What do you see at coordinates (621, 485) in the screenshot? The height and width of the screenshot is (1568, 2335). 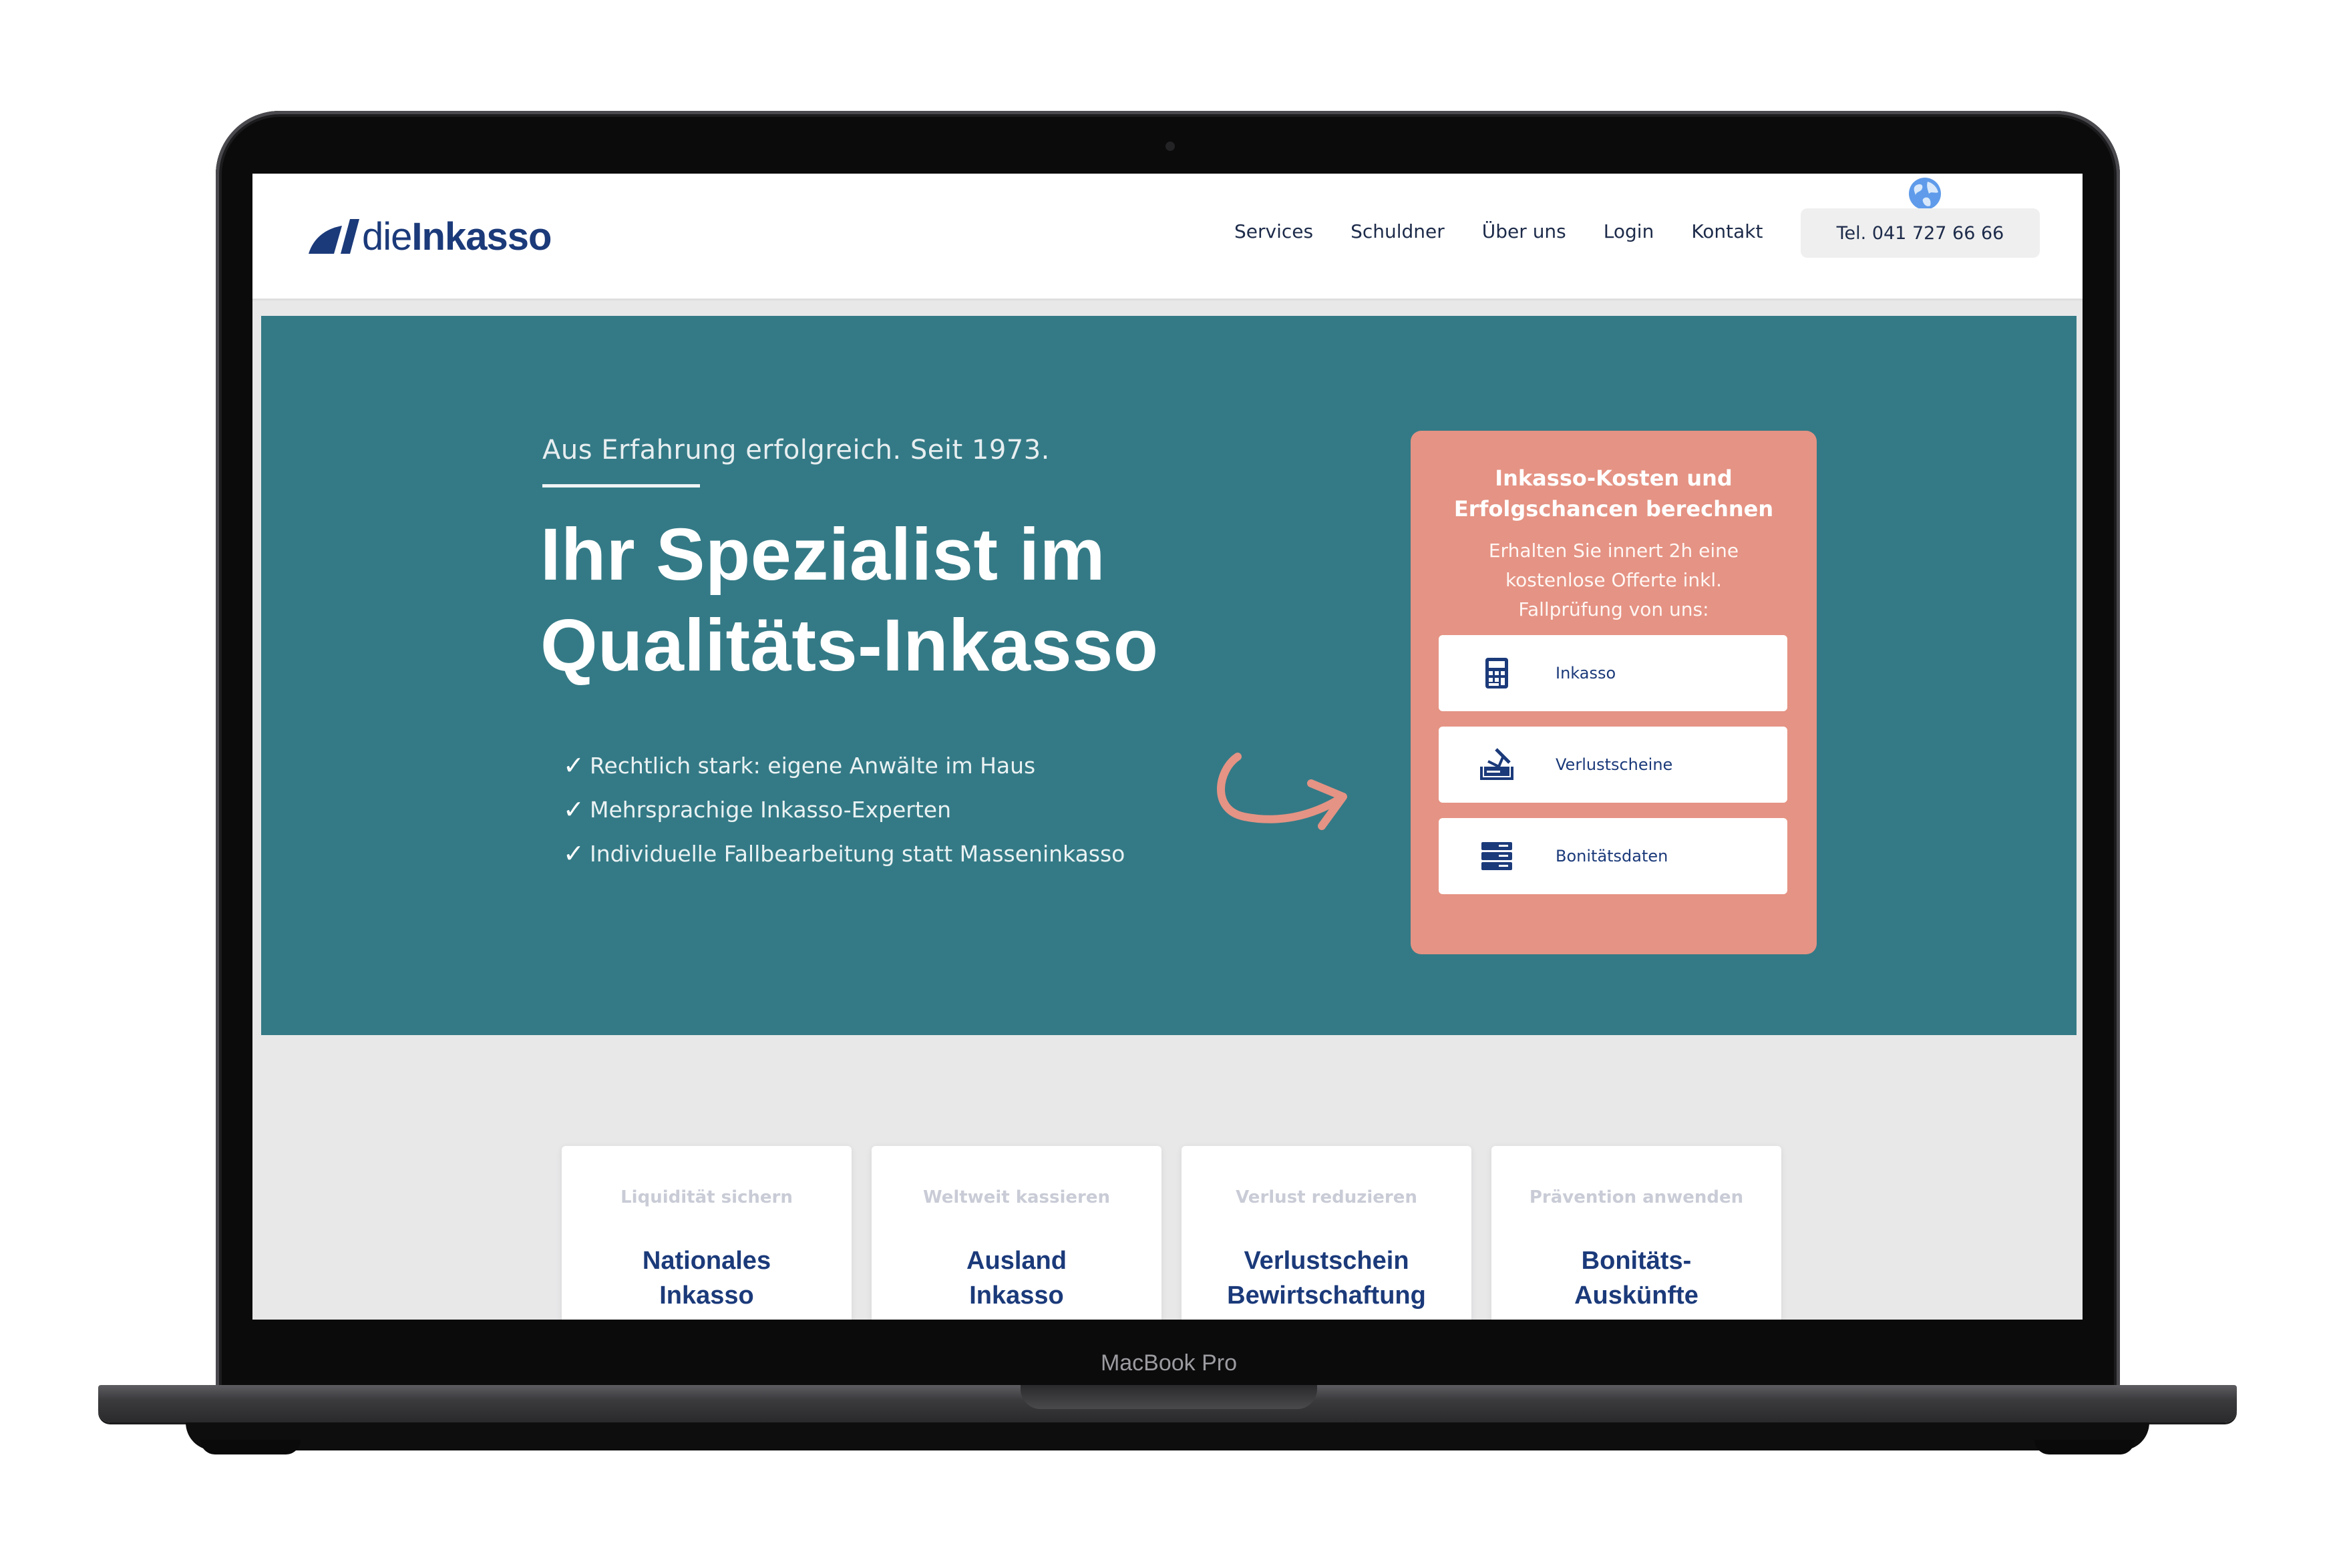 I see `hero-underline` at bounding box center [621, 485].